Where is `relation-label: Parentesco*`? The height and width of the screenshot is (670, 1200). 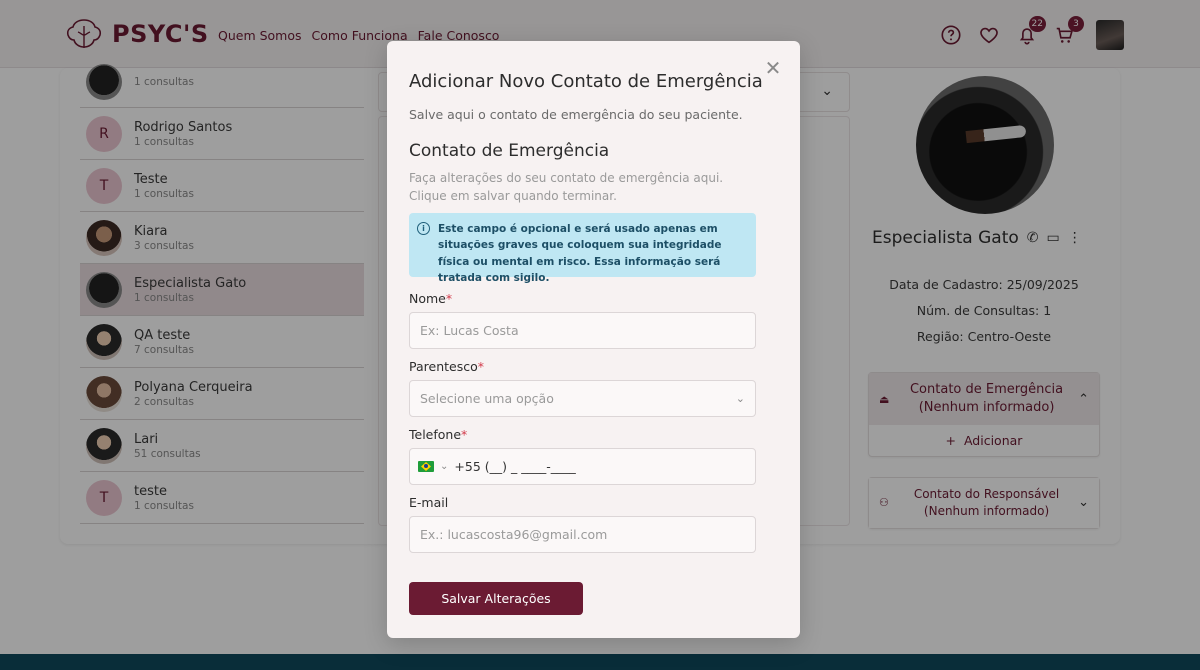
relation-label: Parentesco* is located at coordinates (446, 366).